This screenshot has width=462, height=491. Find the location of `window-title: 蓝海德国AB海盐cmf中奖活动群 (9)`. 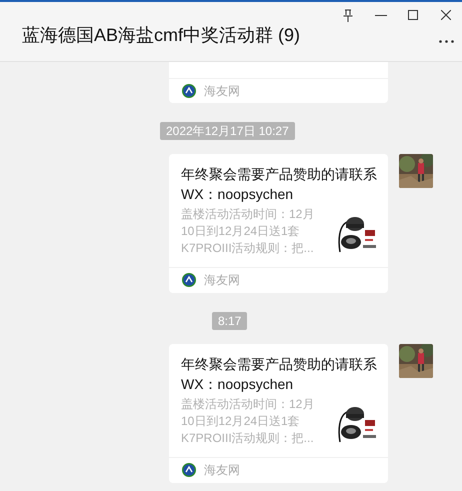

window-title: 蓝海德国AB海盐cmf中奖活动群 (9) is located at coordinates (161, 35).